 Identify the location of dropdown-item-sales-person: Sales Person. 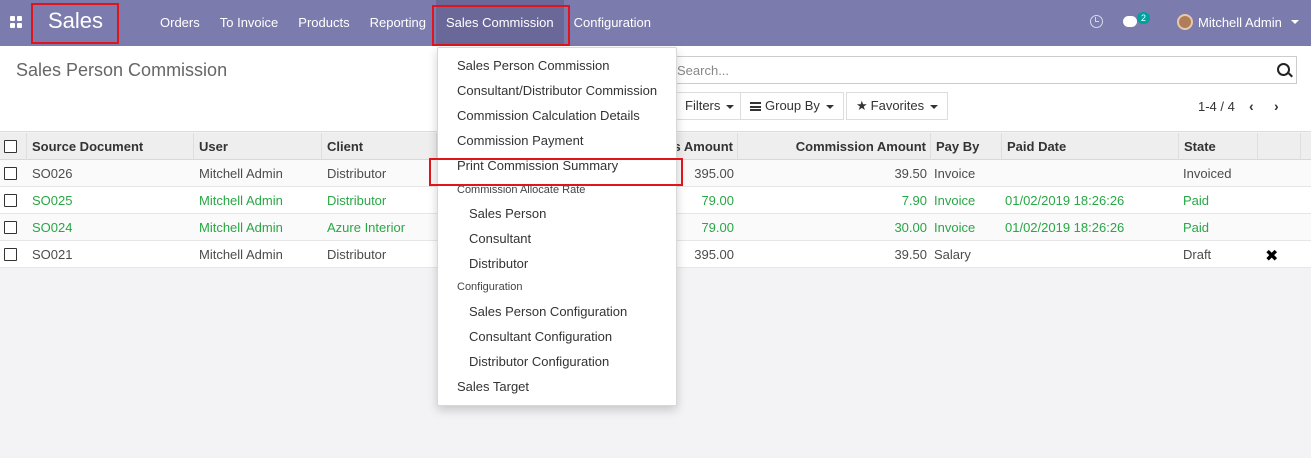
(507, 213).